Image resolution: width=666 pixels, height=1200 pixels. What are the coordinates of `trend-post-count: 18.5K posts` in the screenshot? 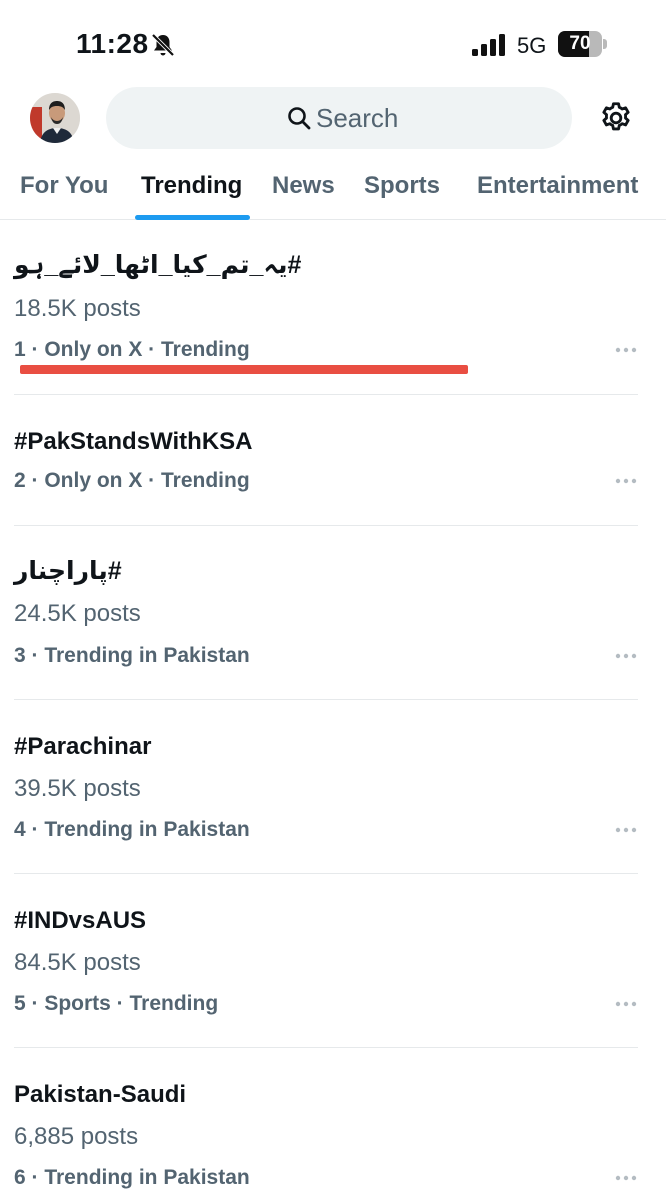 It's located at (77, 308).